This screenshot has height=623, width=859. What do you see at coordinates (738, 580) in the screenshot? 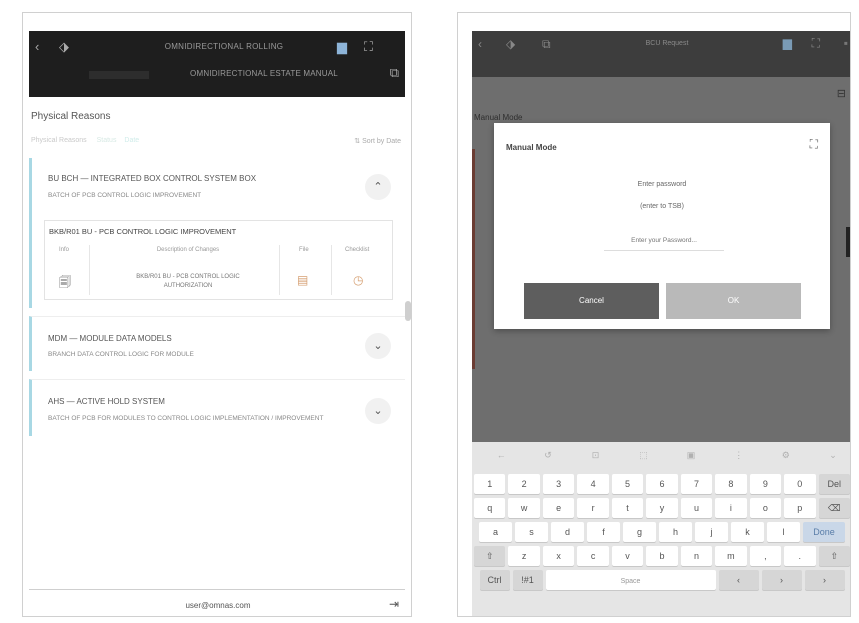
I see `key: ‹` at bounding box center [738, 580].